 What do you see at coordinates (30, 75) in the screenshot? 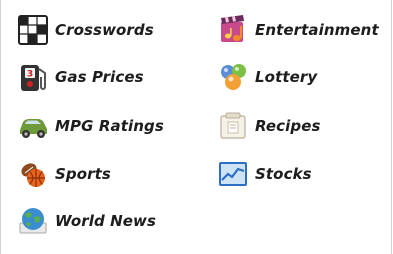
I see `svg-text: 3` at bounding box center [30, 75].